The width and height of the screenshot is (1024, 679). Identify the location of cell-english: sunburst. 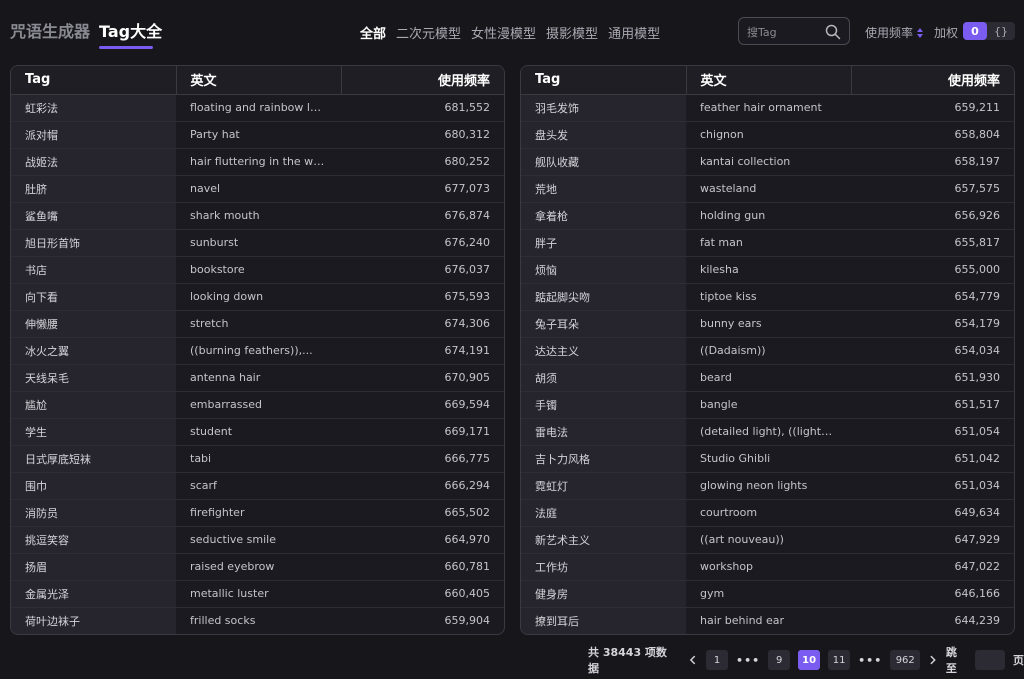
(258, 243).